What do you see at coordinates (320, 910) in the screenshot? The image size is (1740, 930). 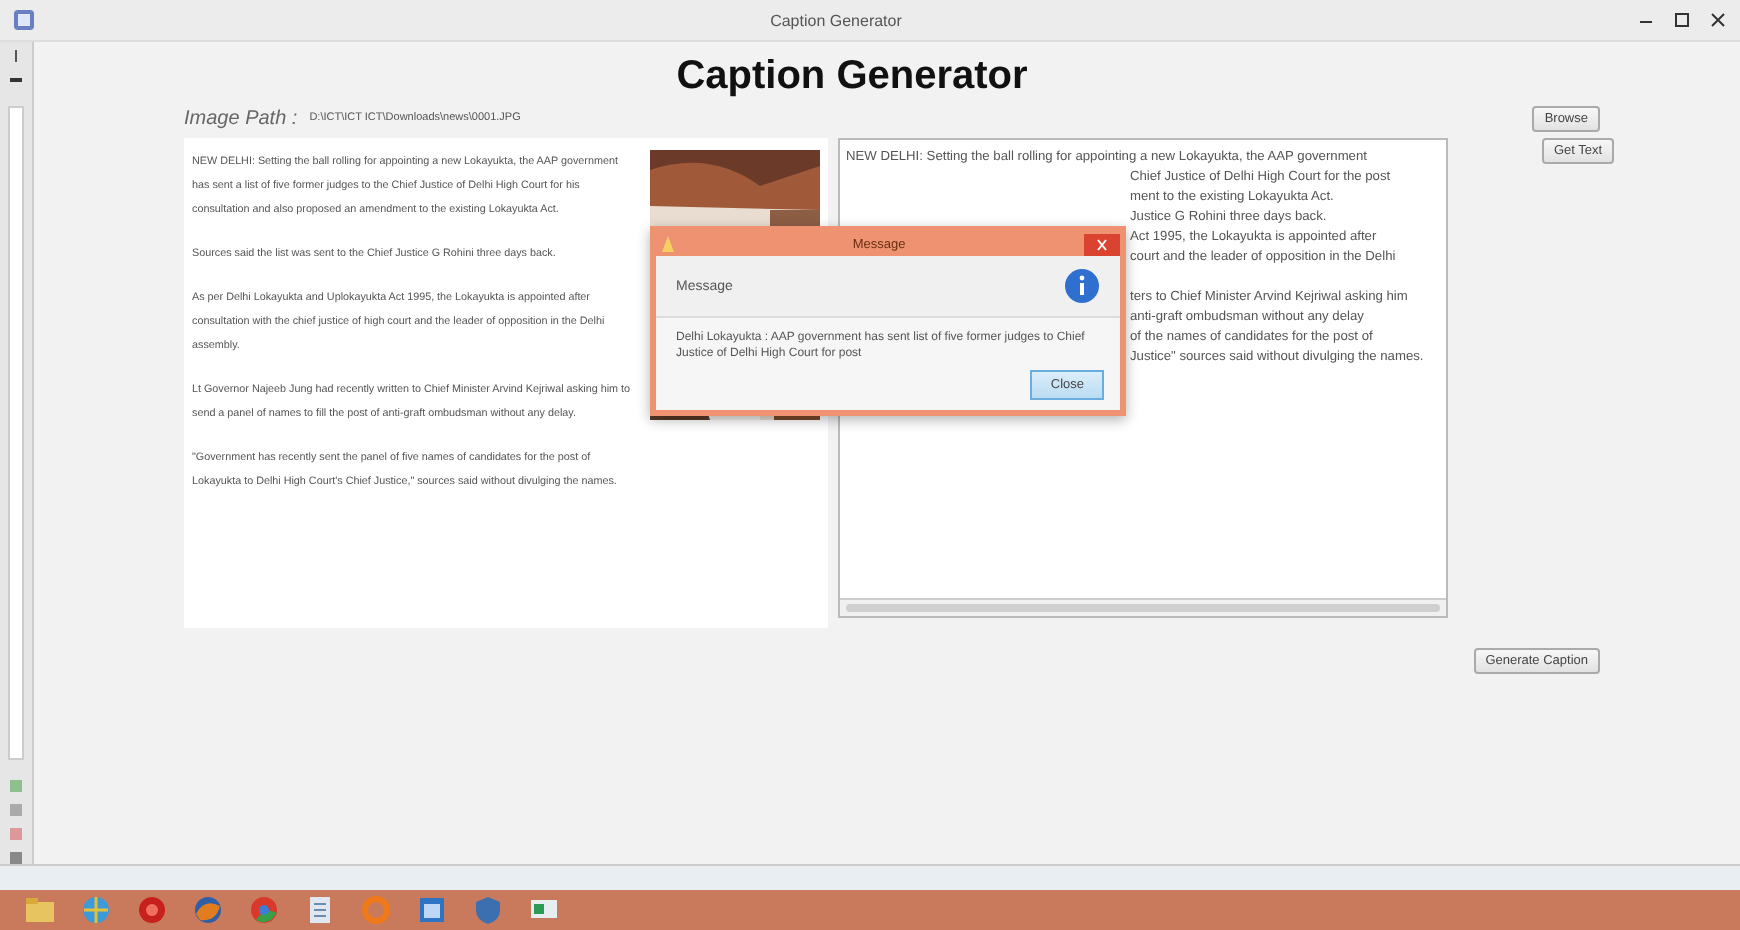 I see `document-icon` at bounding box center [320, 910].